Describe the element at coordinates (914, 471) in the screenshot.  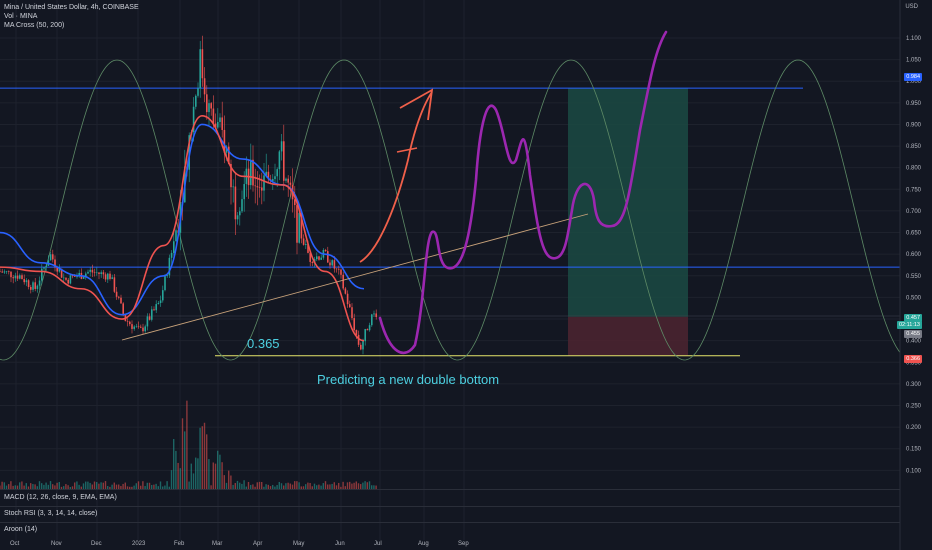
I see `y-tick-label: 0.100` at that location.